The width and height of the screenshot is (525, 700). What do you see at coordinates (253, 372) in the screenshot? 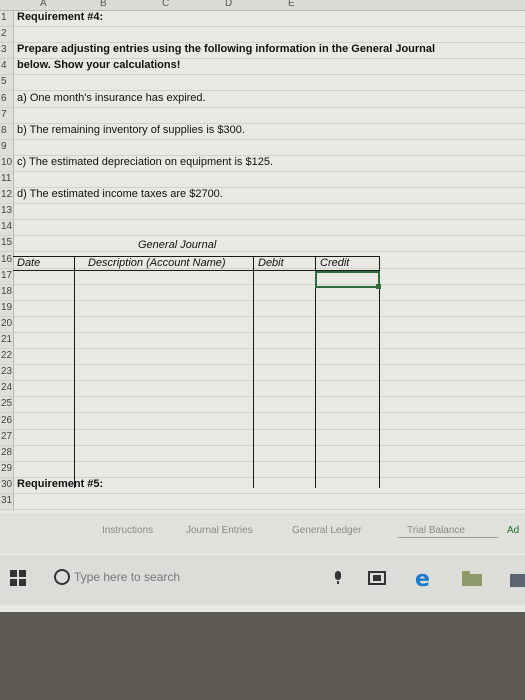
I see `journal-debit-divider` at bounding box center [253, 372].